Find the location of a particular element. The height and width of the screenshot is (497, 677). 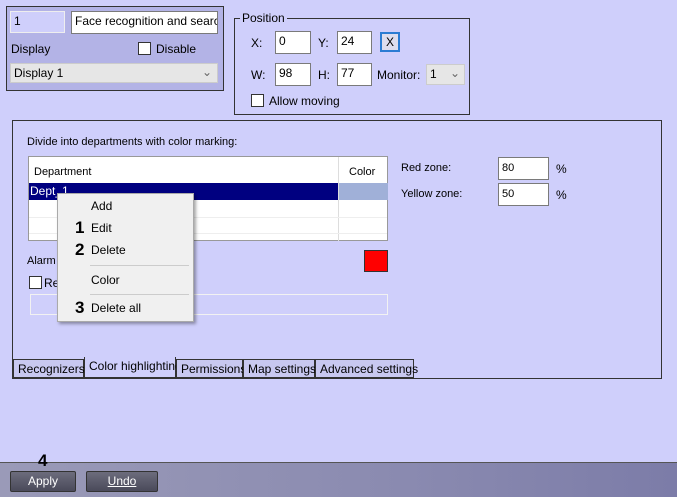

apply-button: Apply is located at coordinates (43, 481).